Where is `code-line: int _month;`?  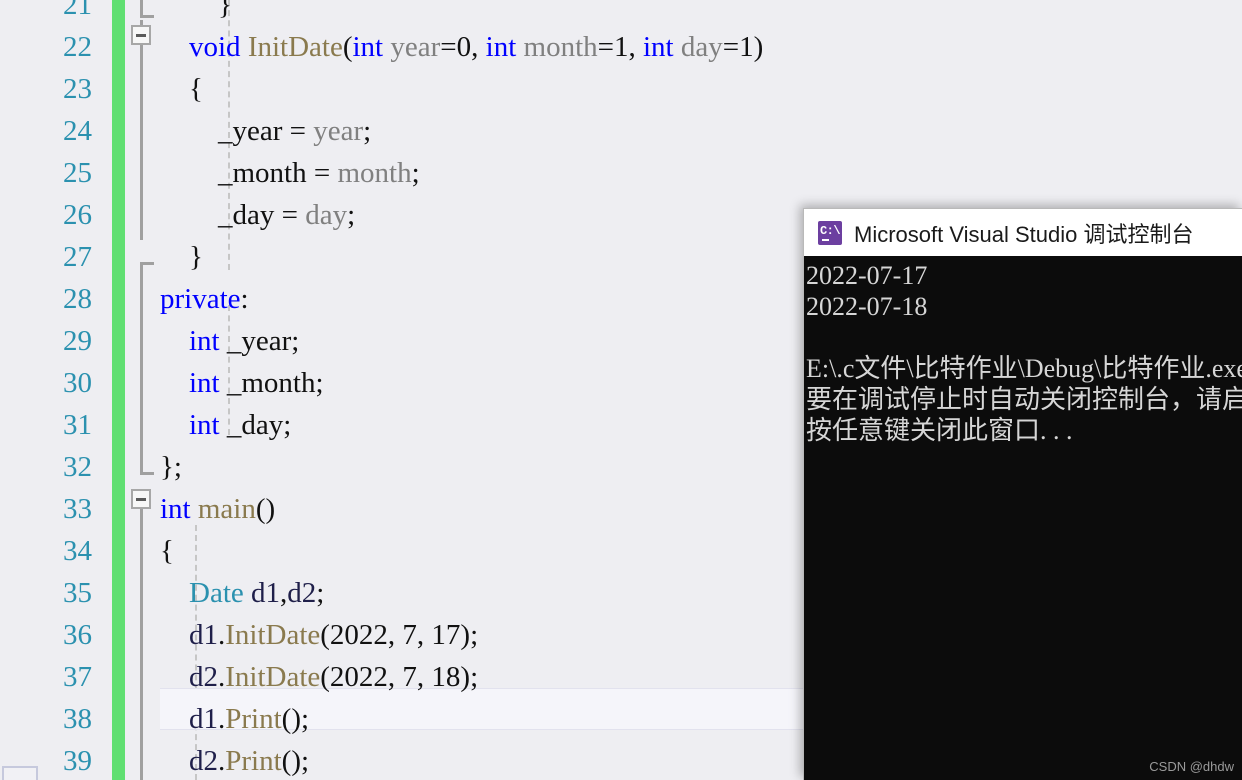 code-line: int _month; is located at coordinates (242, 383).